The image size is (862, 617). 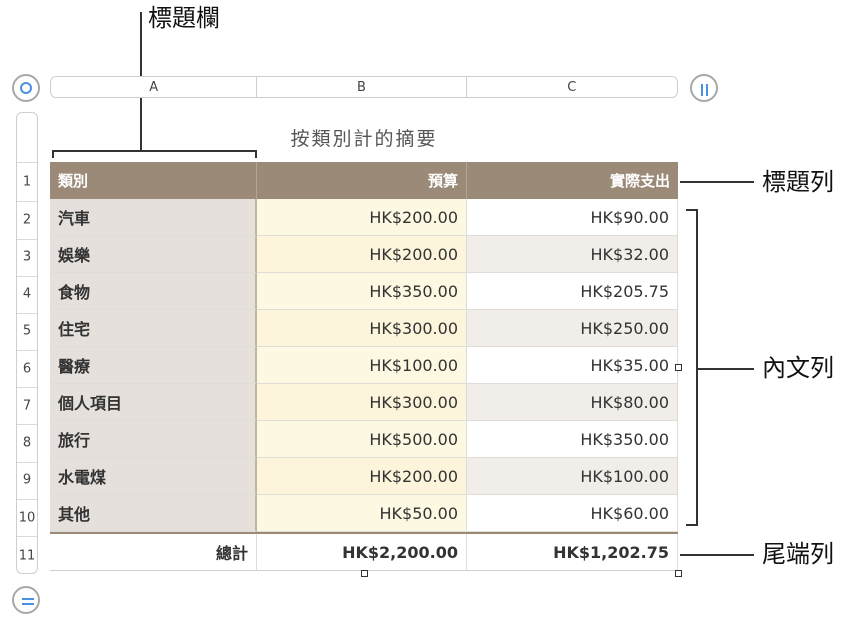 I want to click on row-number: 9, so click(x=27, y=480).